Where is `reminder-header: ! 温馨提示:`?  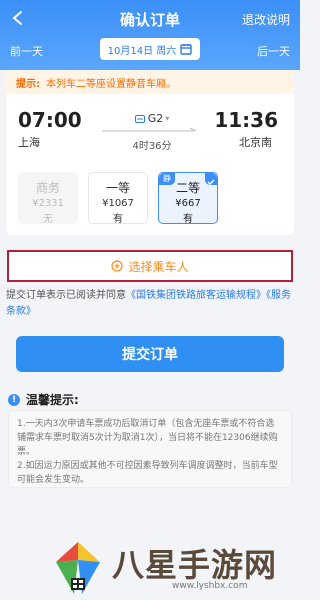
reminder-header: ! 温馨提示: is located at coordinates (43, 399).